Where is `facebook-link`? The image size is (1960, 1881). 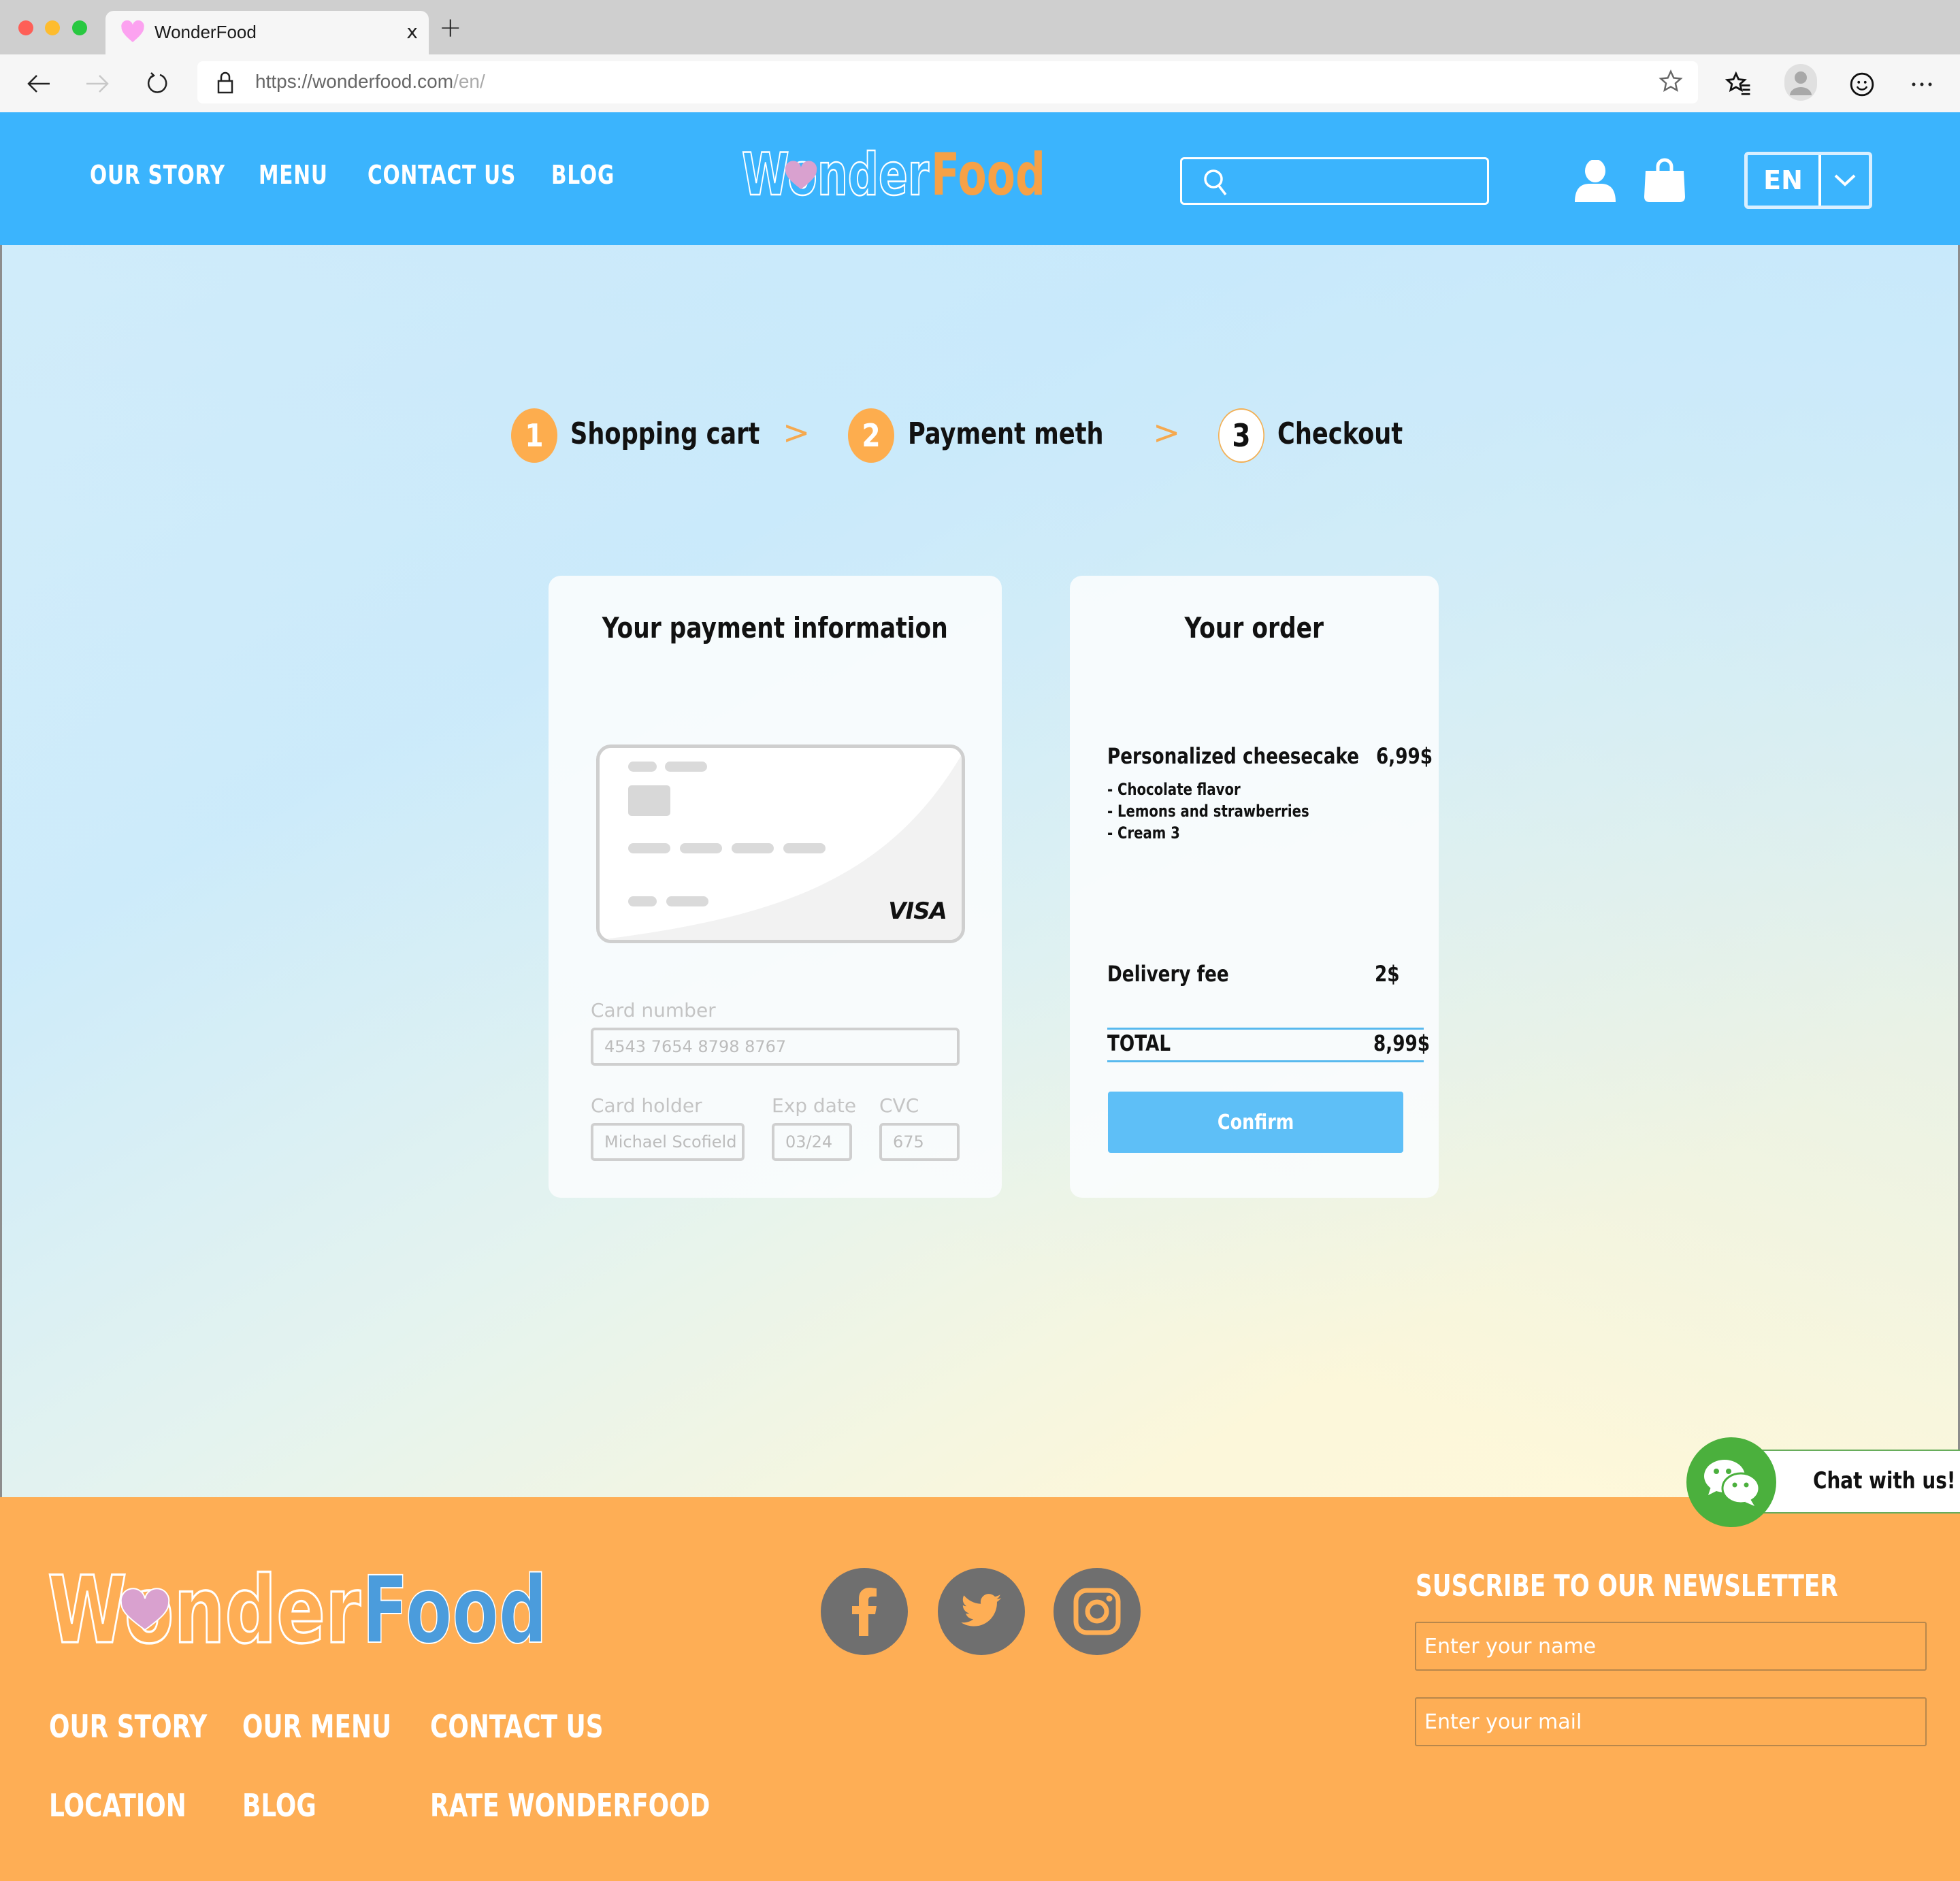 facebook-link is located at coordinates (865, 1611).